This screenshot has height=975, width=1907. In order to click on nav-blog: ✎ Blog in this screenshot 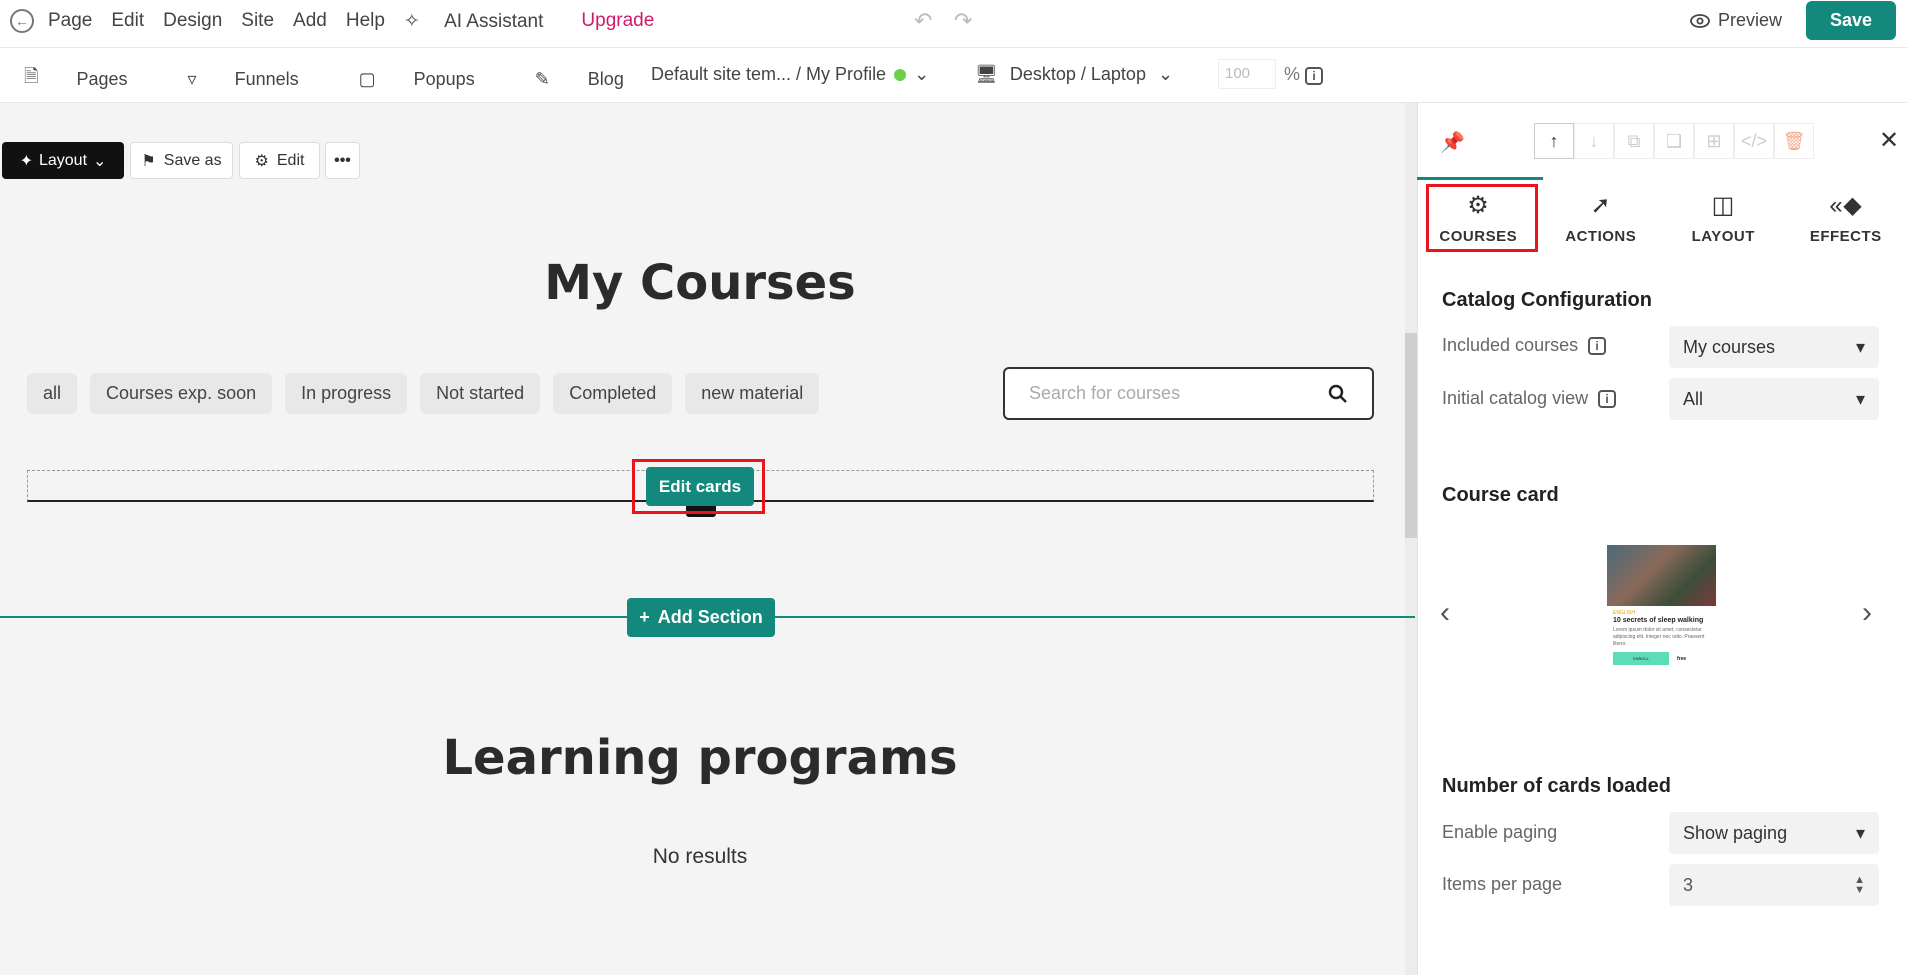, I will do `click(594, 79)`.